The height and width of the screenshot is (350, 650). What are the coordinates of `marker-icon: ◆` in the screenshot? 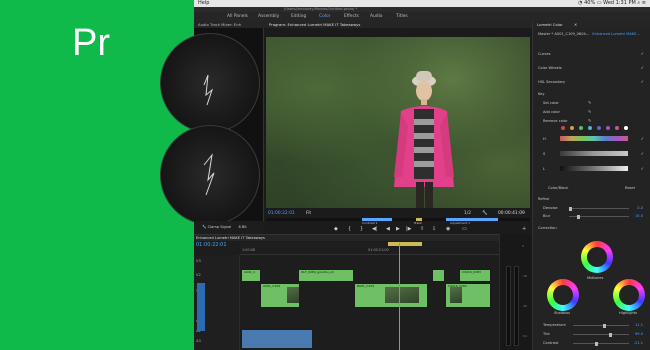 It's located at (336, 229).